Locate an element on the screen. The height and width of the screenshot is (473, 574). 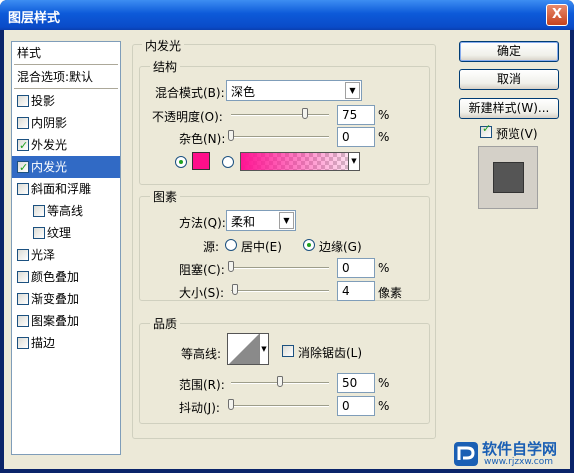
watermark-brand: 软件自学网 is located at coordinates (520, 449).